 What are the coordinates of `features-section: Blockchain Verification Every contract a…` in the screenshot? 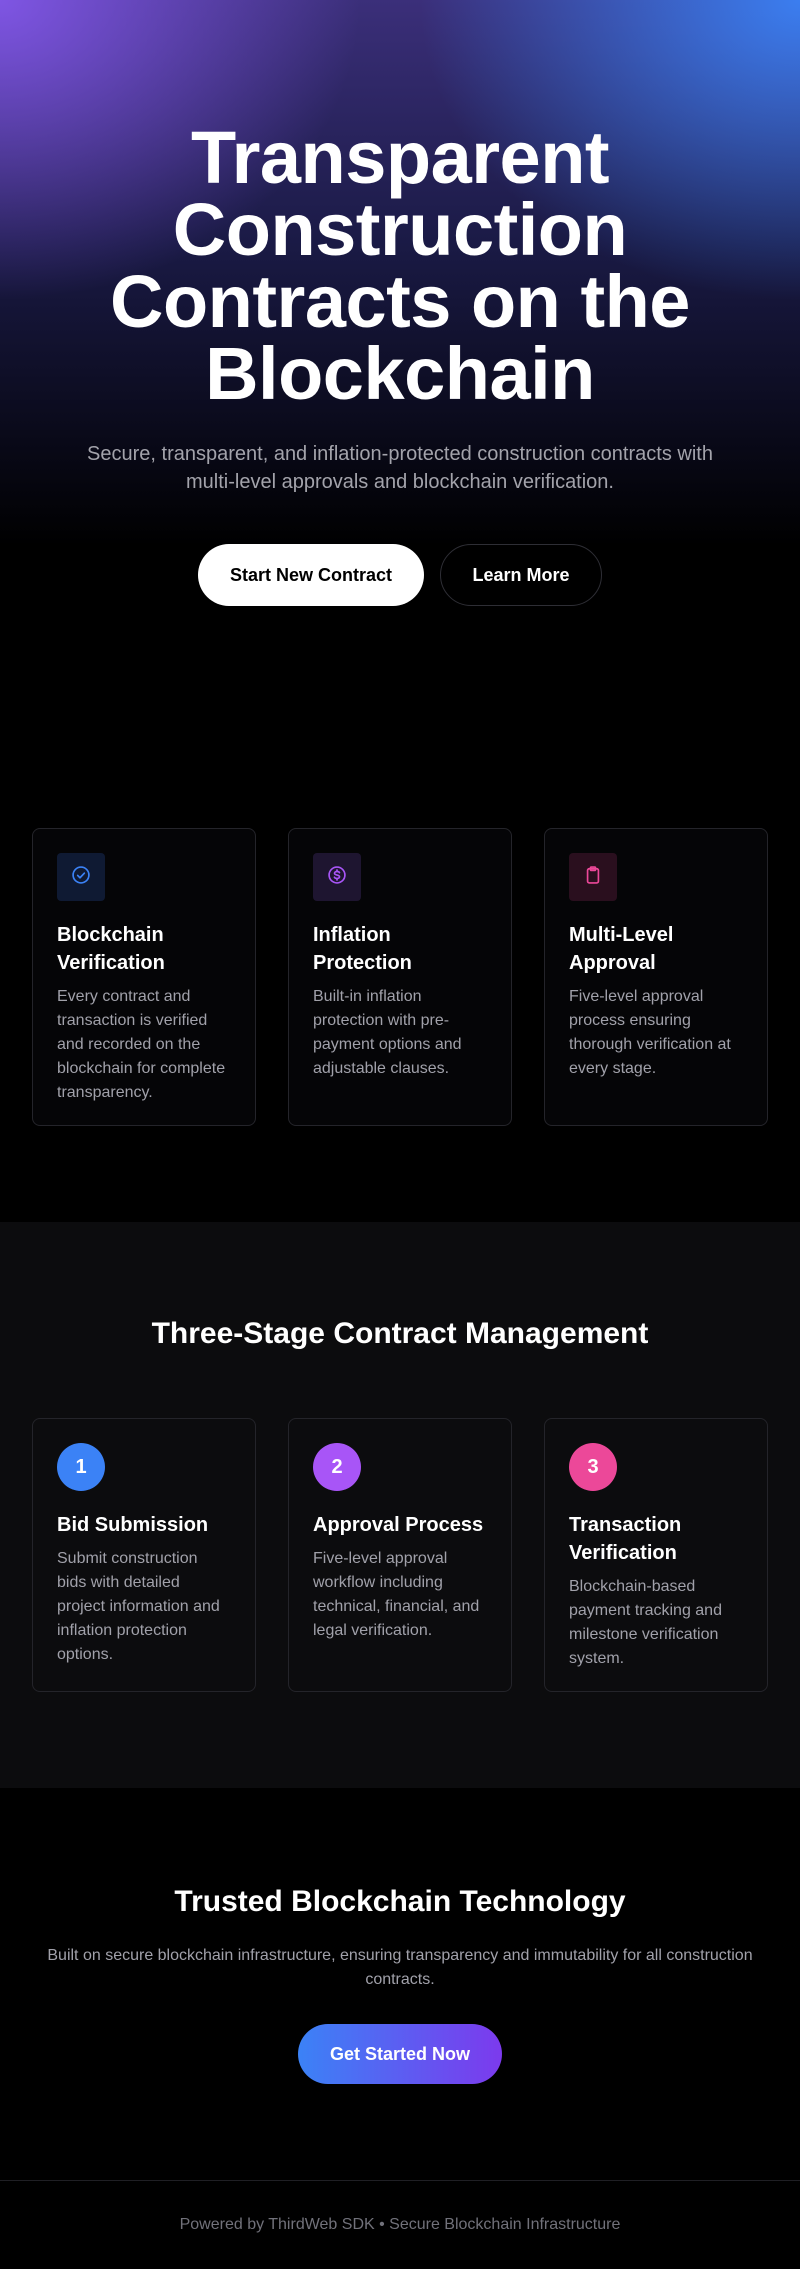 It's located at (400, 977).